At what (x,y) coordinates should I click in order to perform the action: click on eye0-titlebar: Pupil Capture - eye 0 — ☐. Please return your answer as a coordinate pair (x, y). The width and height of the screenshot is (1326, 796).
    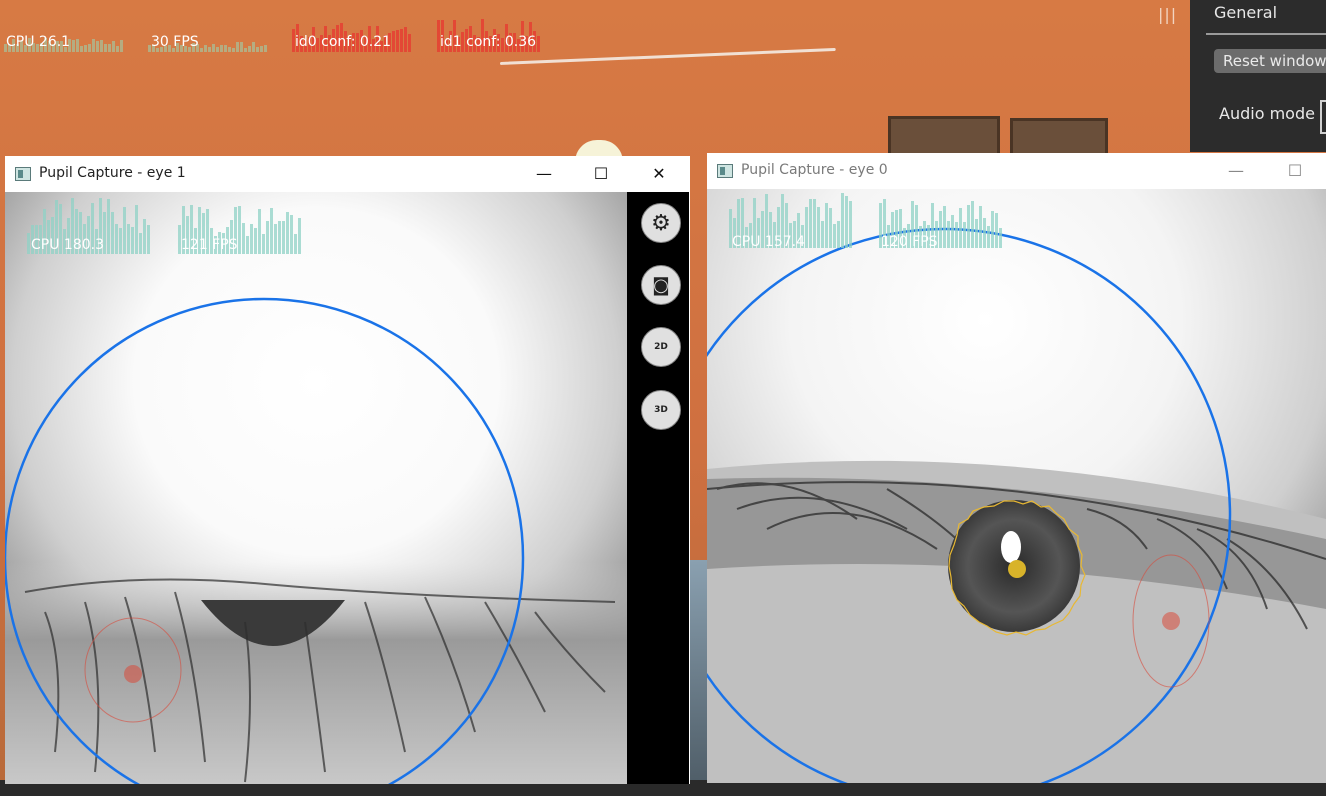
    Looking at the image, I should click on (1016, 171).